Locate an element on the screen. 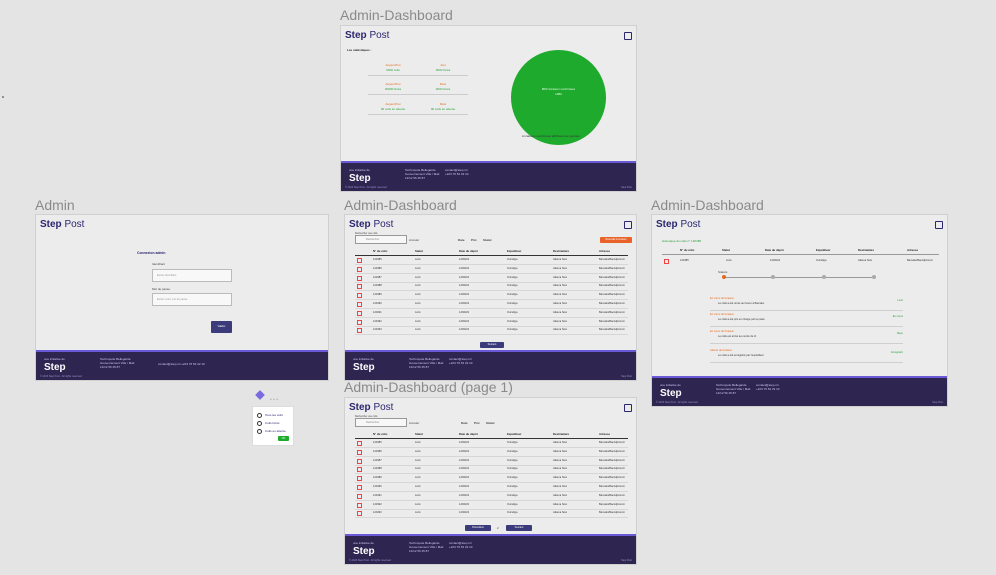 The height and width of the screenshot is (575, 996). component-icon is located at coordinates (260, 395).